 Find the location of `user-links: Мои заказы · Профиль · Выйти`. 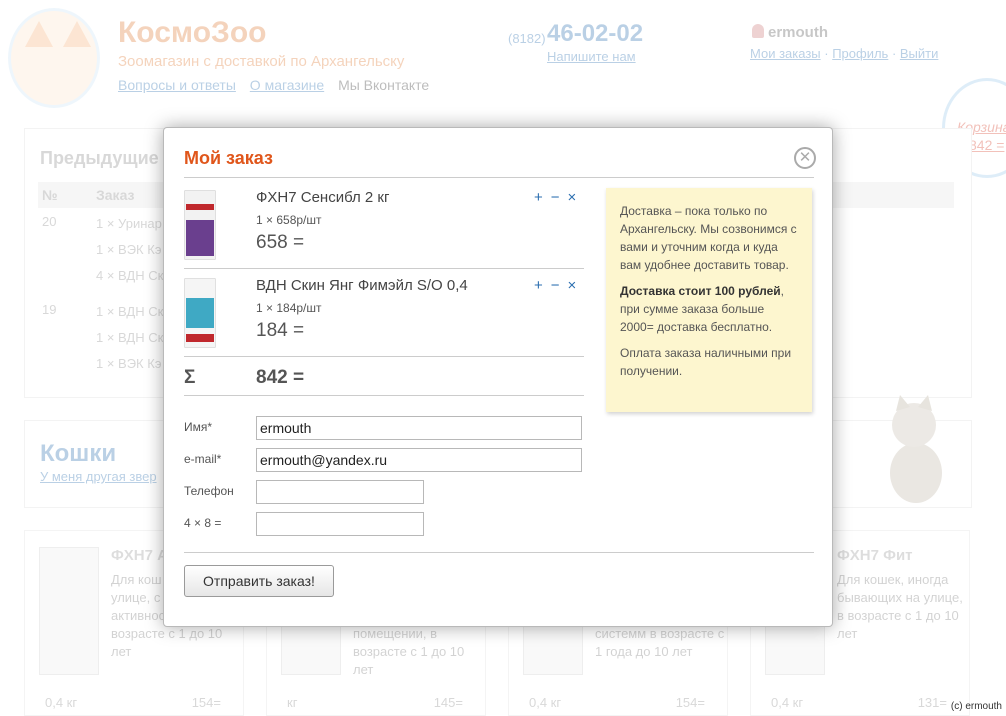

user-links: Мои заказы · Профиль · Выйти is located at coordinates (844, 53).